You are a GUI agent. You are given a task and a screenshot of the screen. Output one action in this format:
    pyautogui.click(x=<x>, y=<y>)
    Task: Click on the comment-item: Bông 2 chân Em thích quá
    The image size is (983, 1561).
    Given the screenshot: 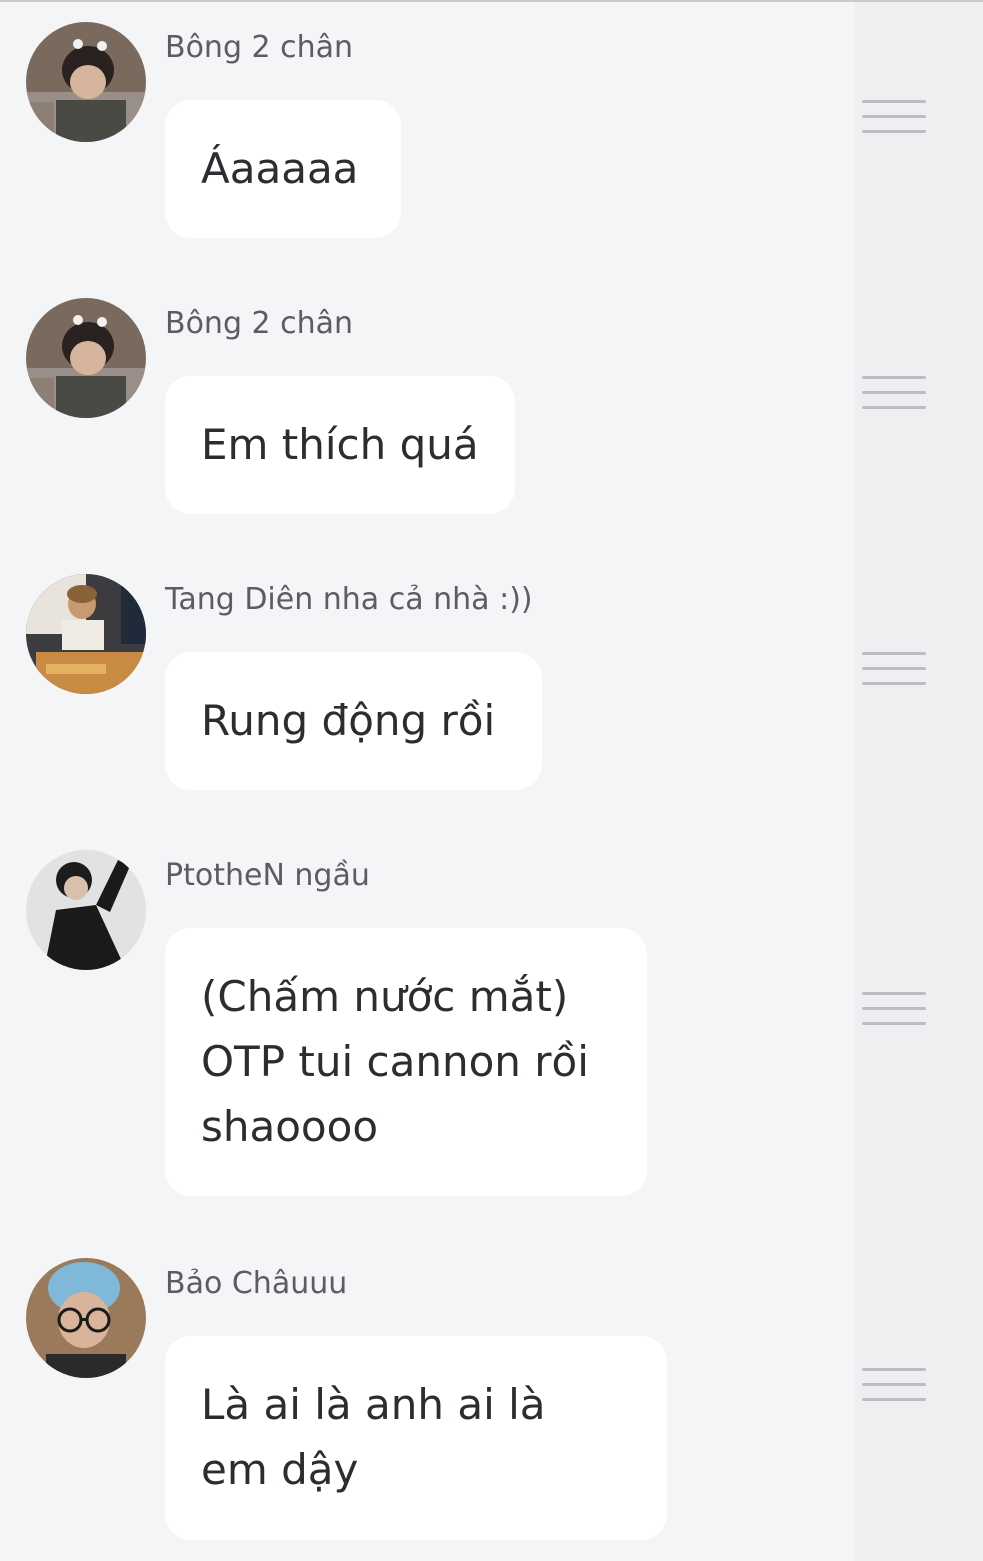 What is the action you would take?
    pyautogui.click(x=491, y=408)
    